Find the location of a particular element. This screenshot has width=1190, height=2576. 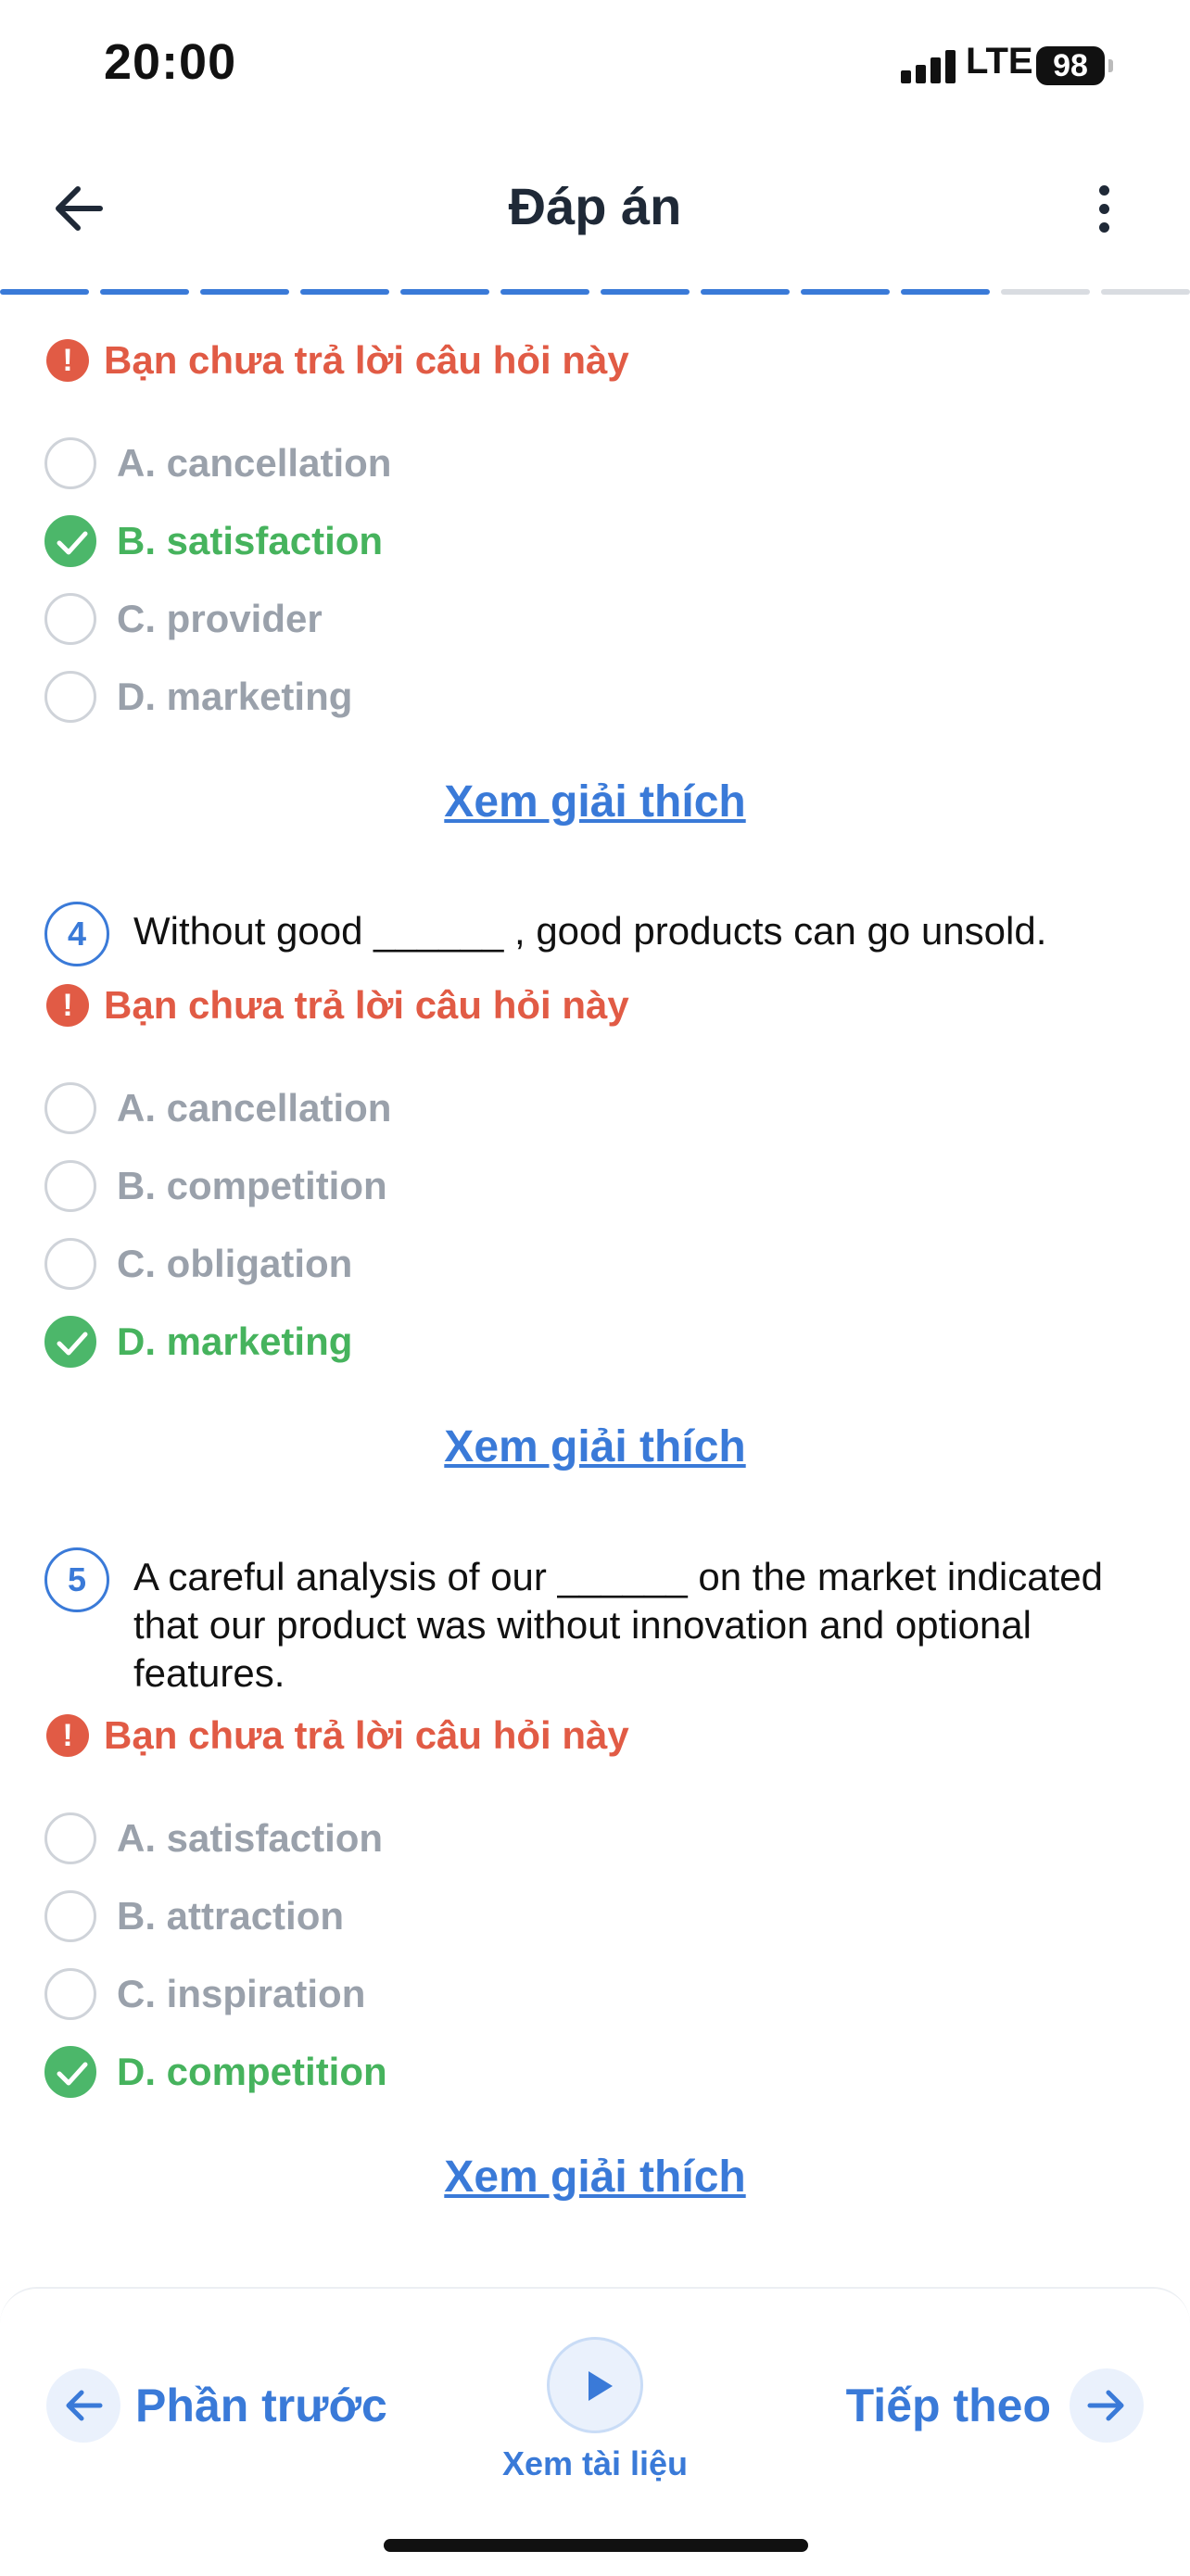

answer-option: B. attraction is located at coordinates (194, 1916).